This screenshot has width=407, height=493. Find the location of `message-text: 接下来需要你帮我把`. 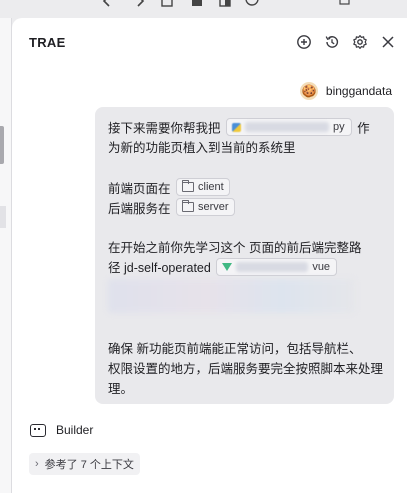

message-text: 接下来需要你帮我把 is located at coordinates (164, 128).